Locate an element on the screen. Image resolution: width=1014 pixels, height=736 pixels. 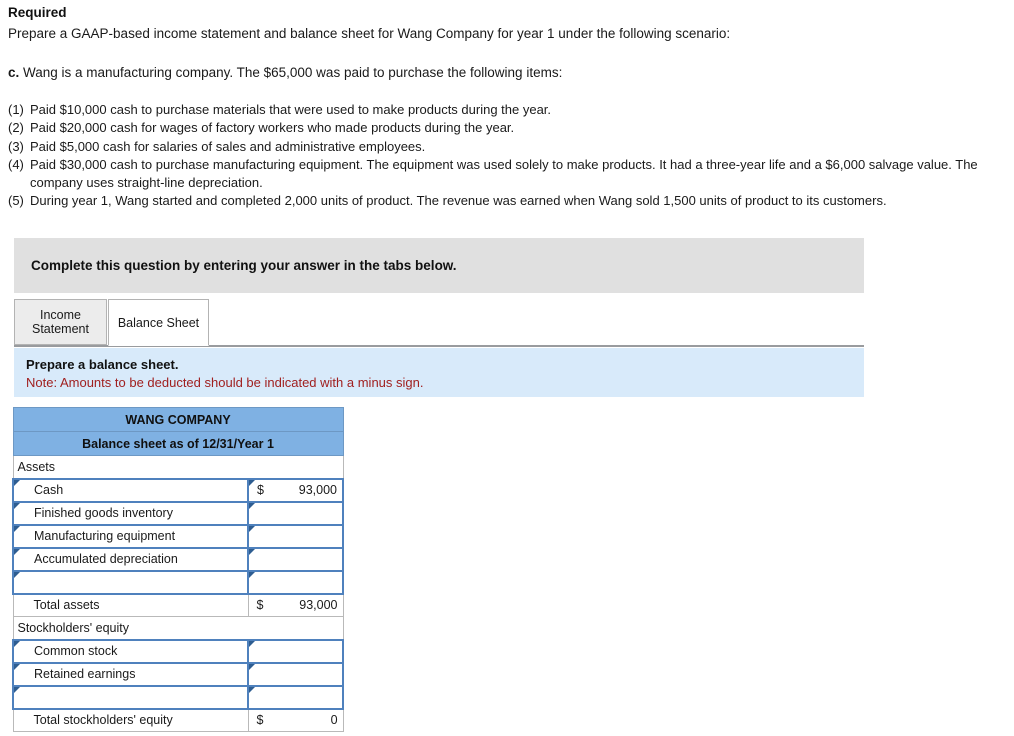
table-row-assets-header: Assets is located at coordinates (178, 467).